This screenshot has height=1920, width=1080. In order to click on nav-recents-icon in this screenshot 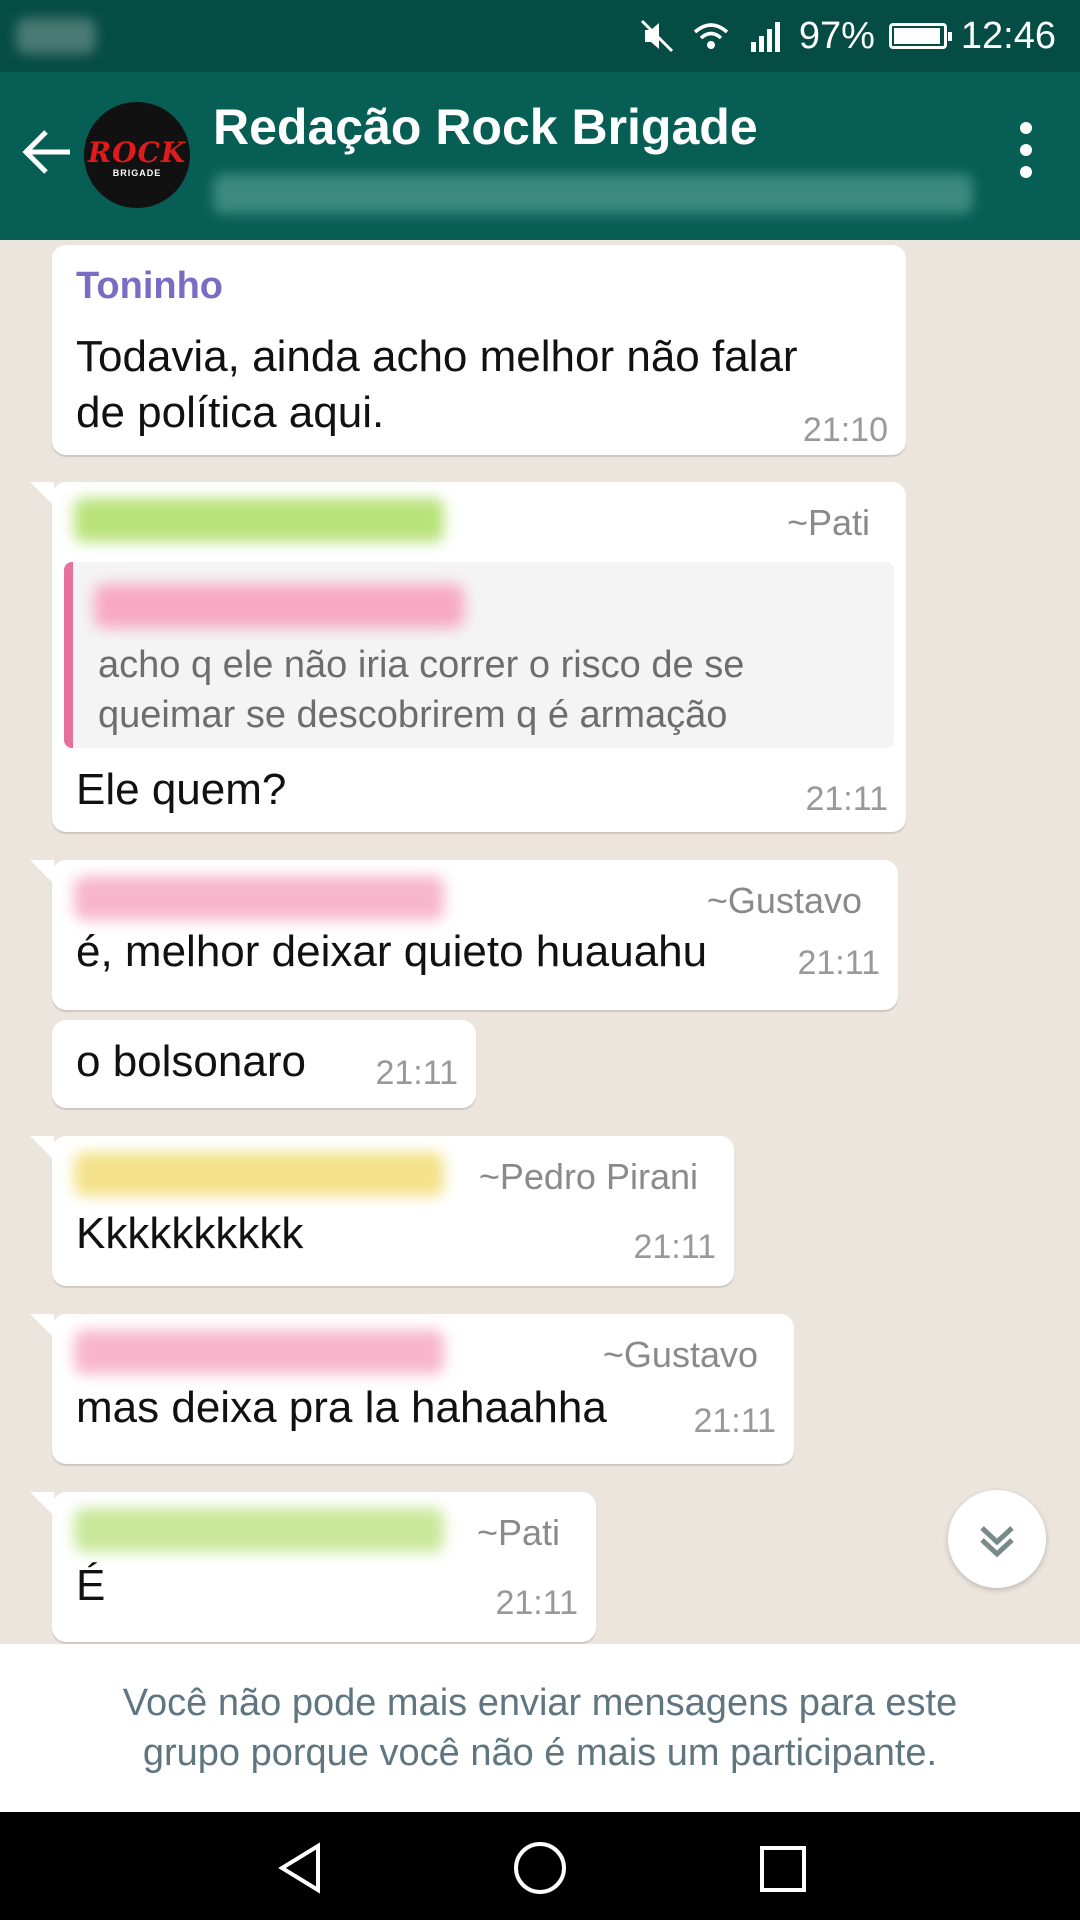, I will do `click(783, 1869)`.